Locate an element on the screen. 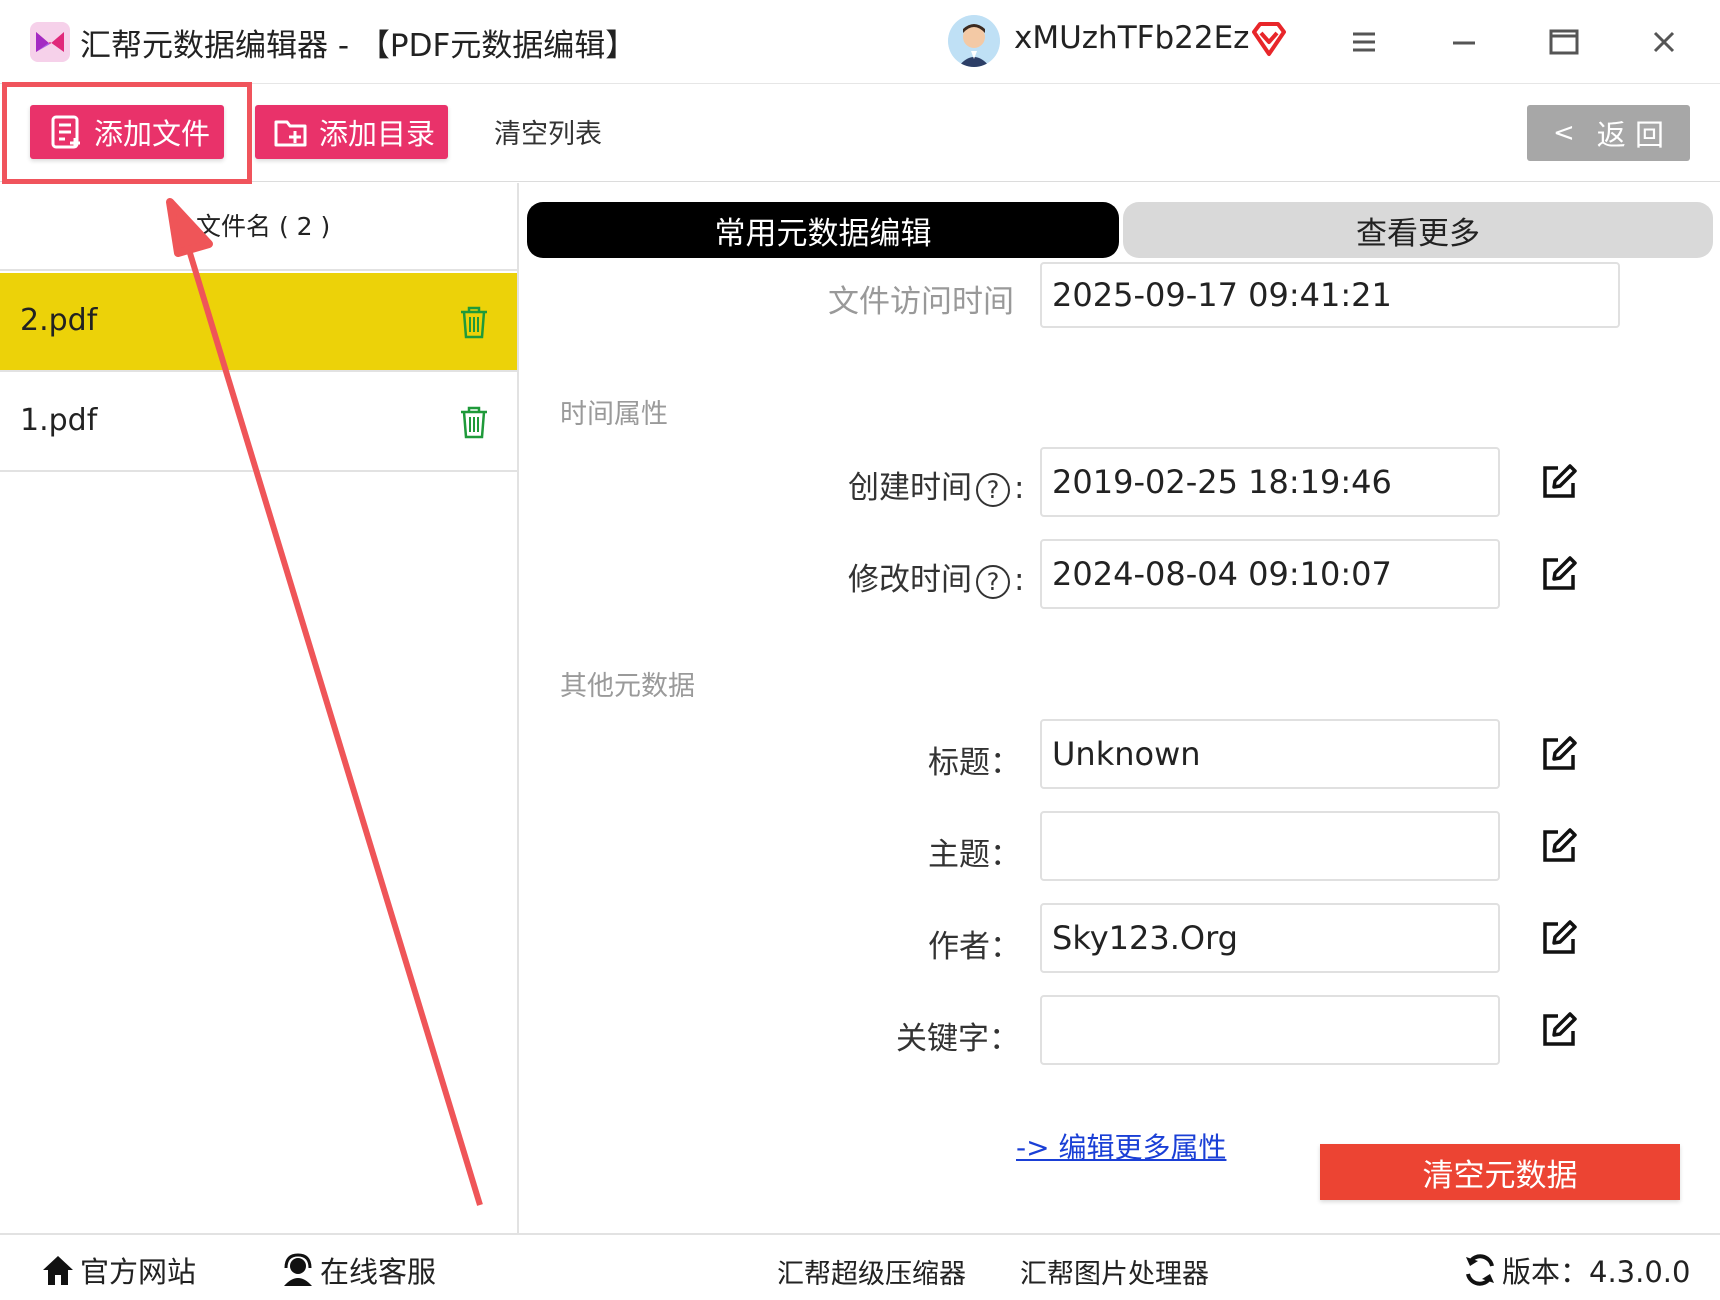 The height and width of the screenshot is (1300, 1720). created-time-label: 创建时间 is located at coordinates (910, 488).